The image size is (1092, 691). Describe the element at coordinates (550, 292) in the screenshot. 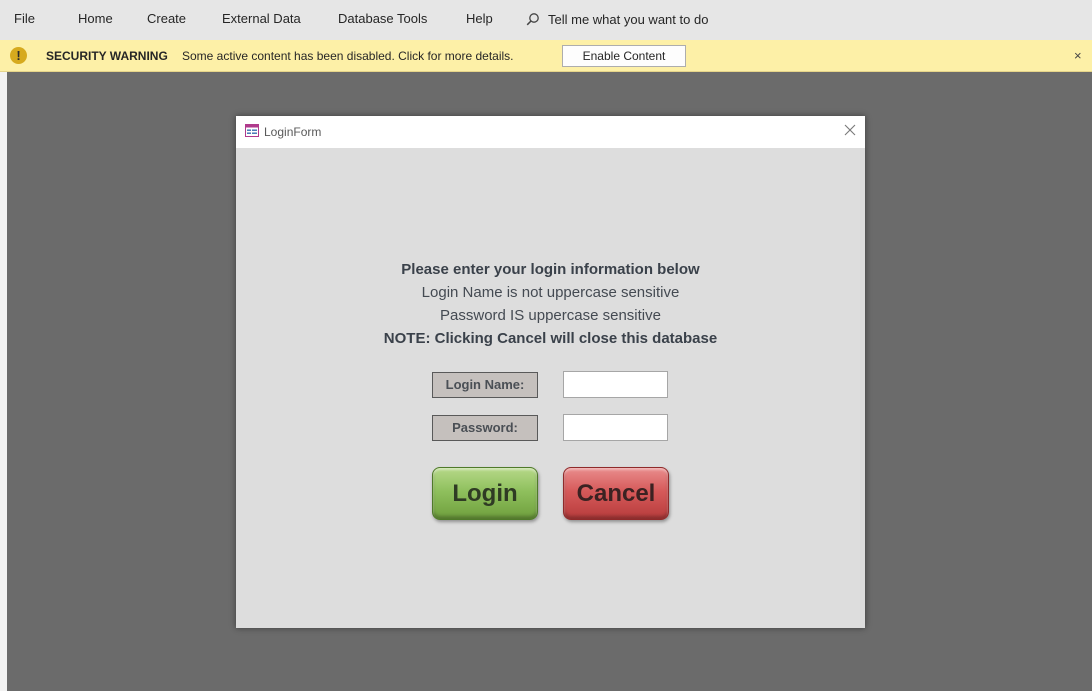

I see `instruction-login-name: Login Name is not uppercase sensitive` at that location.